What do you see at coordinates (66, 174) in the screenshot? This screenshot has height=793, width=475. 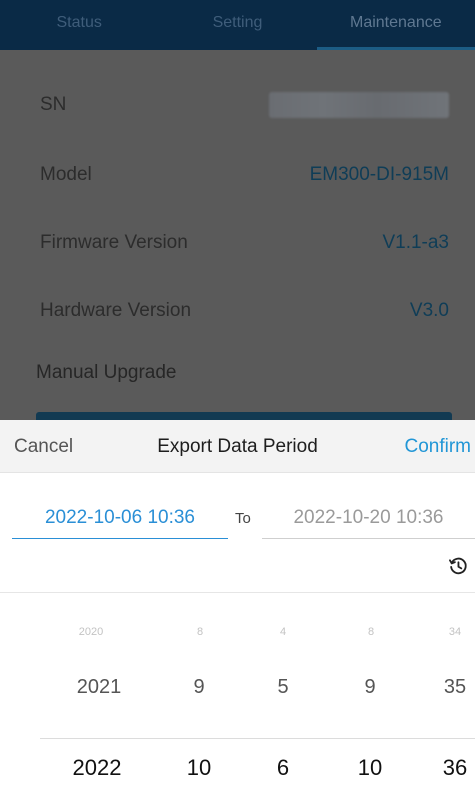 I see `model-label: Model` at bounding box center [66, 174].